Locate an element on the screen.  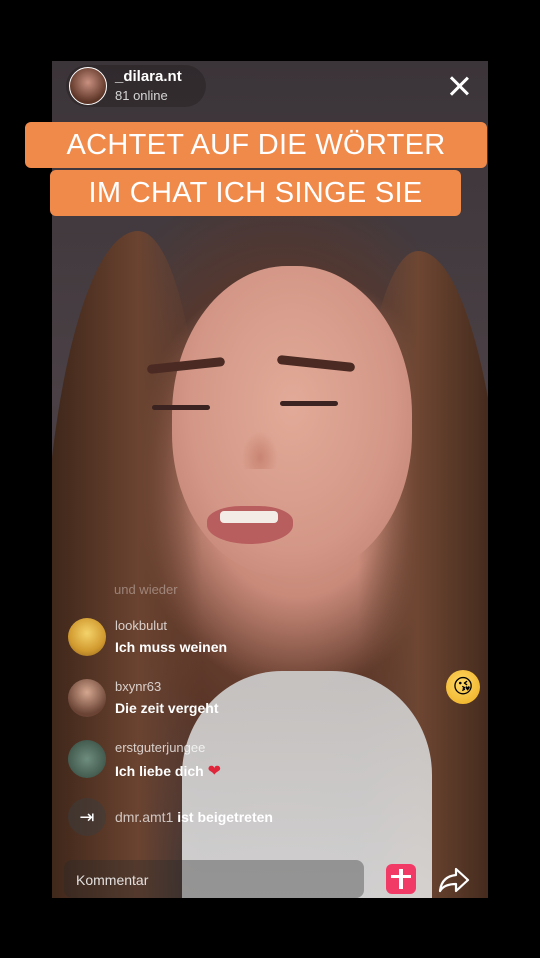
chat-username: bxynr63 is located at coordinates (138, 686).